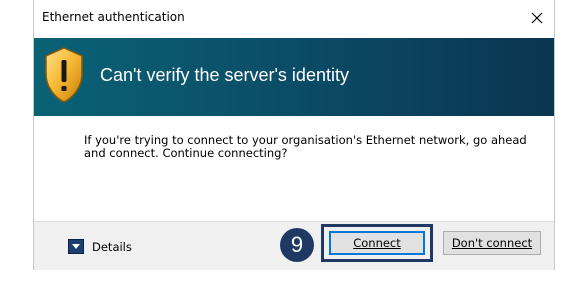 Image resolution: width=572 pixels, height=288 pixels. I want to click on chevron-down-icon, so click(76, 246).